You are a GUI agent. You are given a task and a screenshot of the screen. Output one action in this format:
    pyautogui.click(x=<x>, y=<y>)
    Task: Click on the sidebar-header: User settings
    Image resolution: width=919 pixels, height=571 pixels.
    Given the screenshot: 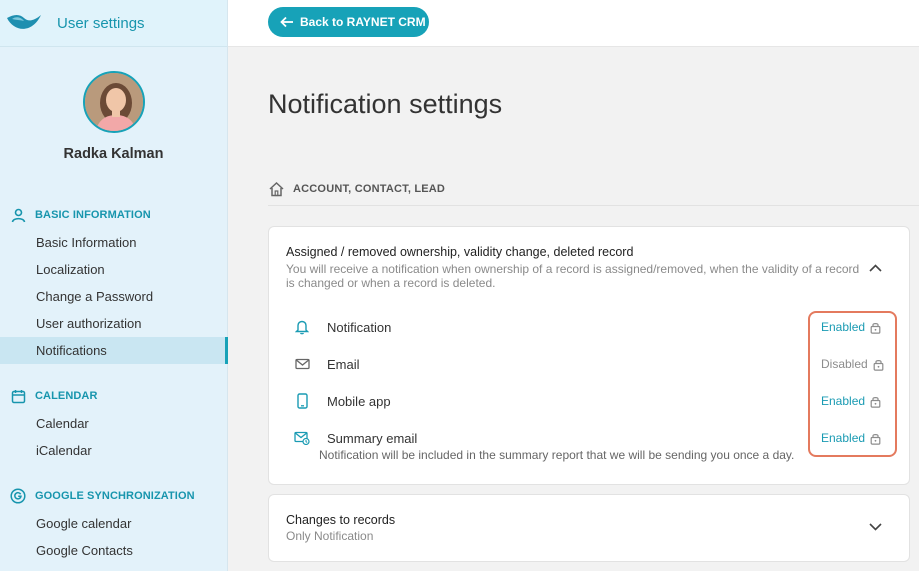 What is the action you would take?
    pyautogui.click(x=113, y=23)
    